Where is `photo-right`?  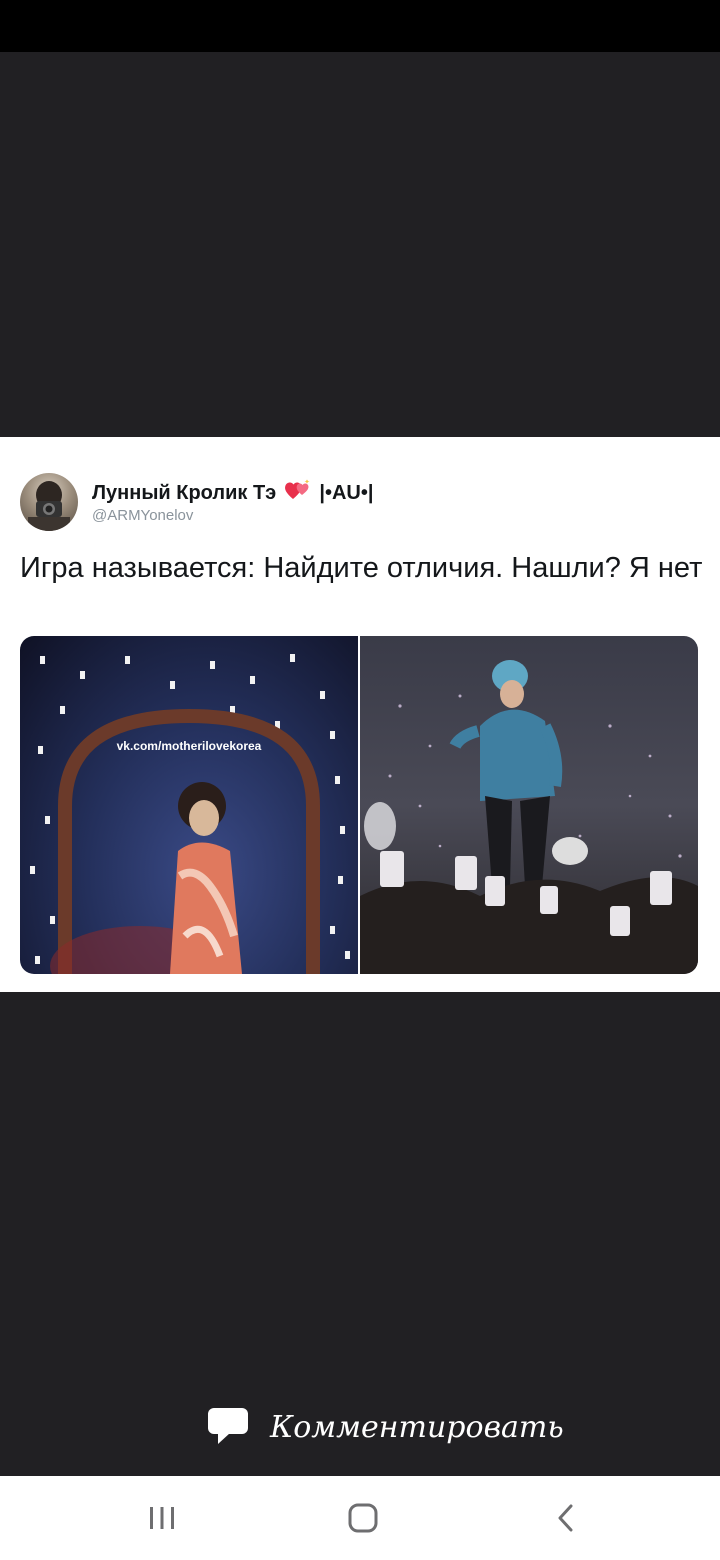 photo-right is located at coordinates (529, 805).